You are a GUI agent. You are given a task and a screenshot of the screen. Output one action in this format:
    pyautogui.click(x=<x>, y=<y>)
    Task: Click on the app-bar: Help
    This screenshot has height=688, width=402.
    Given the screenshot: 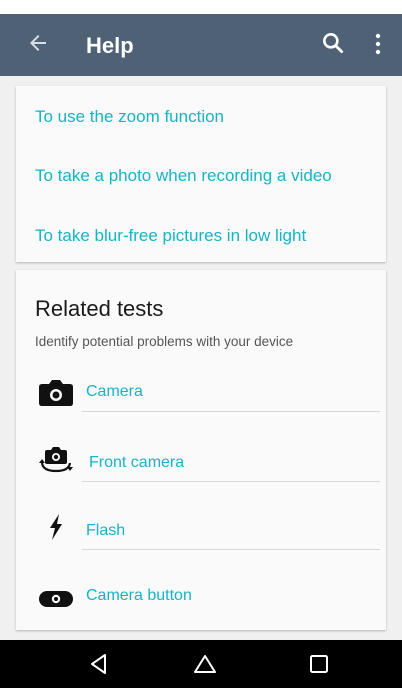 What is the action you would take?
    pyautogui.click(x=201, y=45)
    